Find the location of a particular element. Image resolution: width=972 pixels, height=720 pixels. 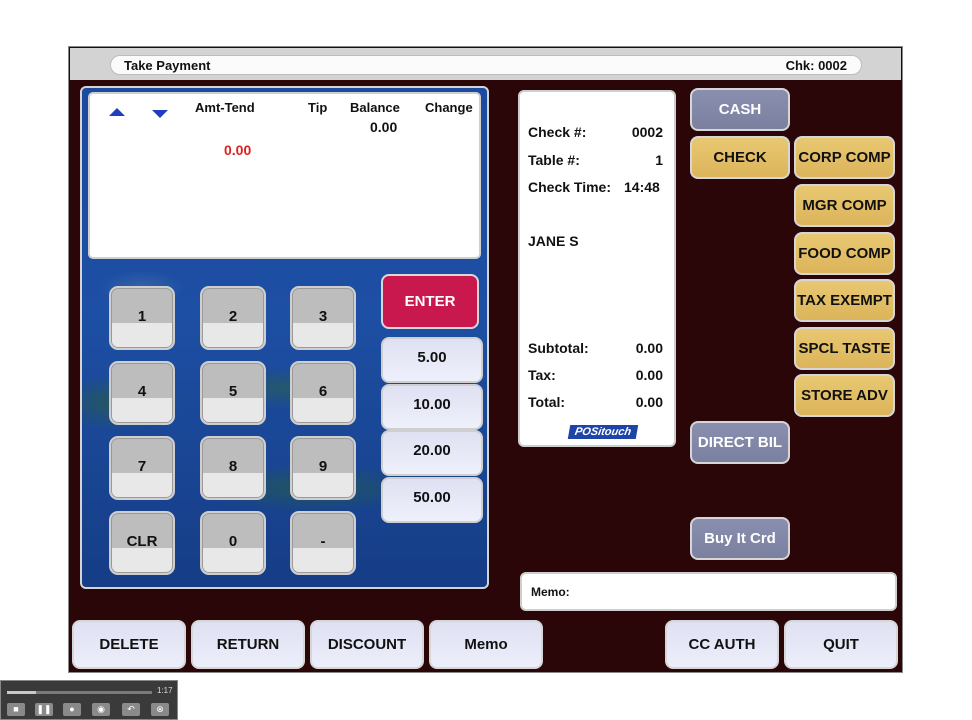

key-6: 6 is located at coordinates (323, 393).